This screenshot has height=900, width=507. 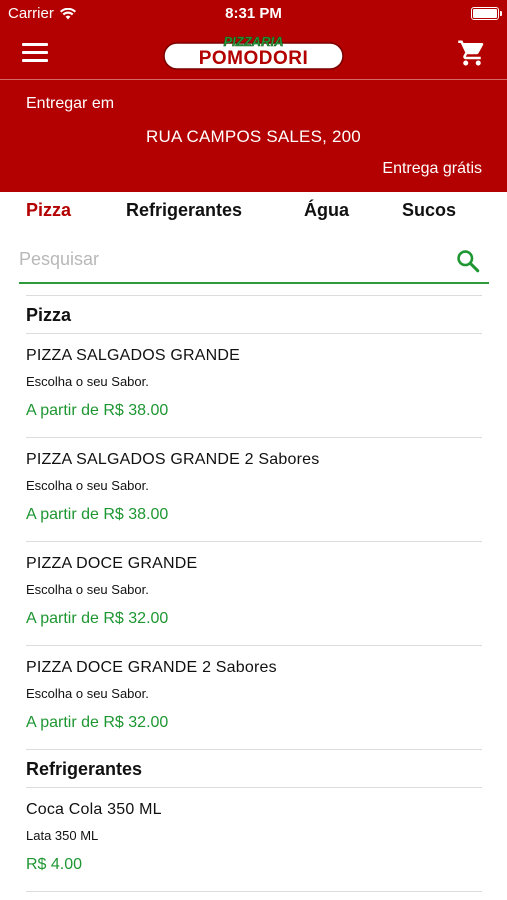 What do you see at coordinates (62, 835) in the screenshot?
I see `item-description: Lata 350 ML` at bounding box center [62, 835].